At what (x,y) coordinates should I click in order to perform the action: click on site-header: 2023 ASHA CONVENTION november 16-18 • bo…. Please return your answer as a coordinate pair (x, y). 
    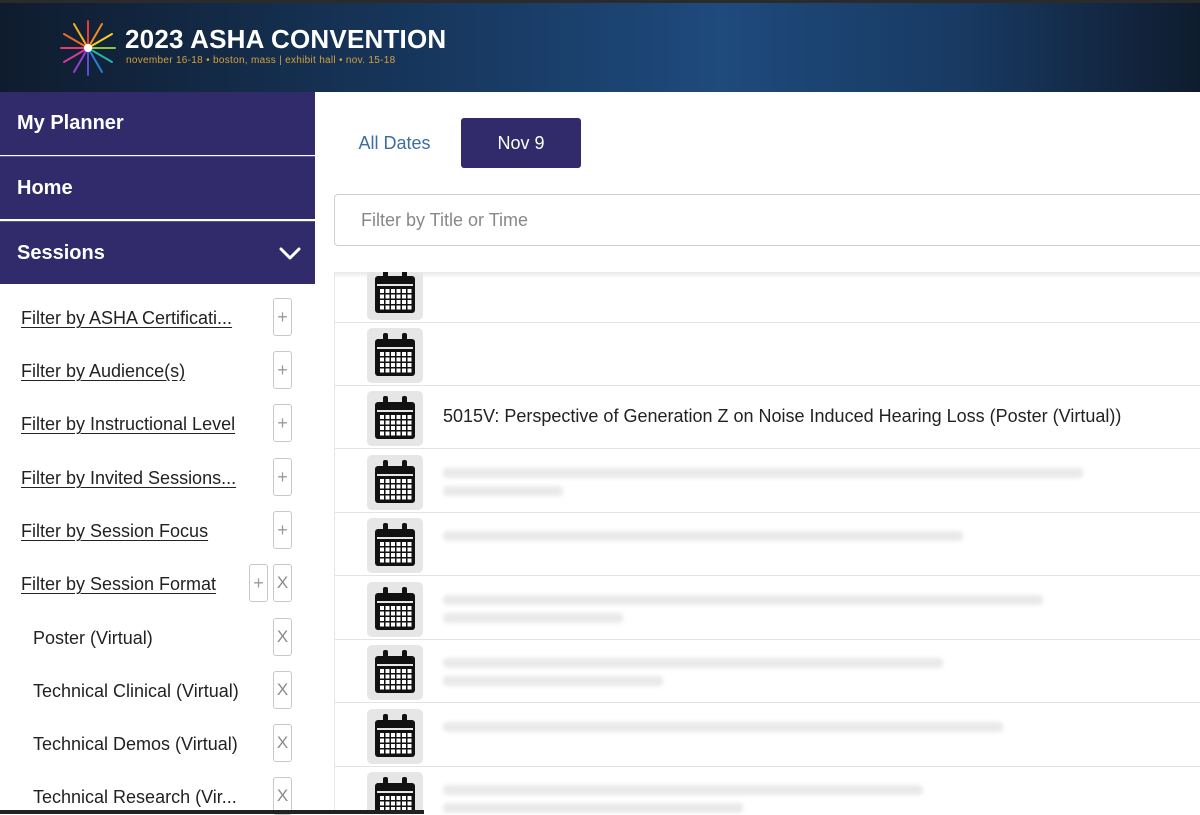
    Looking at the image, I should click on (600, 46).